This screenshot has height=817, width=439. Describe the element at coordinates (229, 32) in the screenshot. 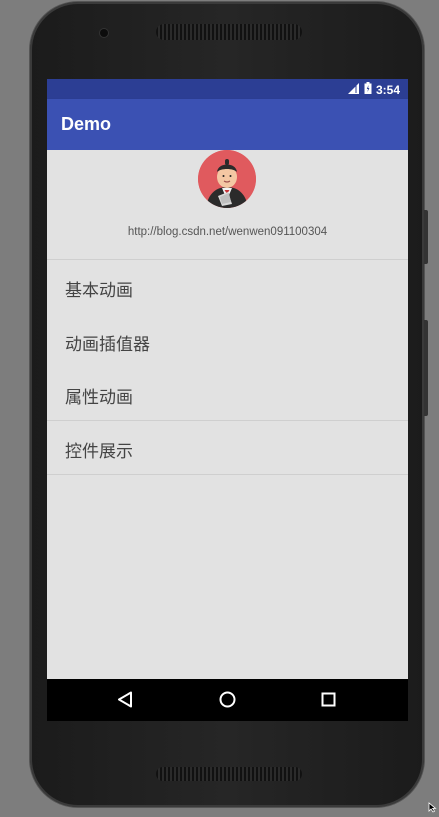

I see `top-speaker` at that location.